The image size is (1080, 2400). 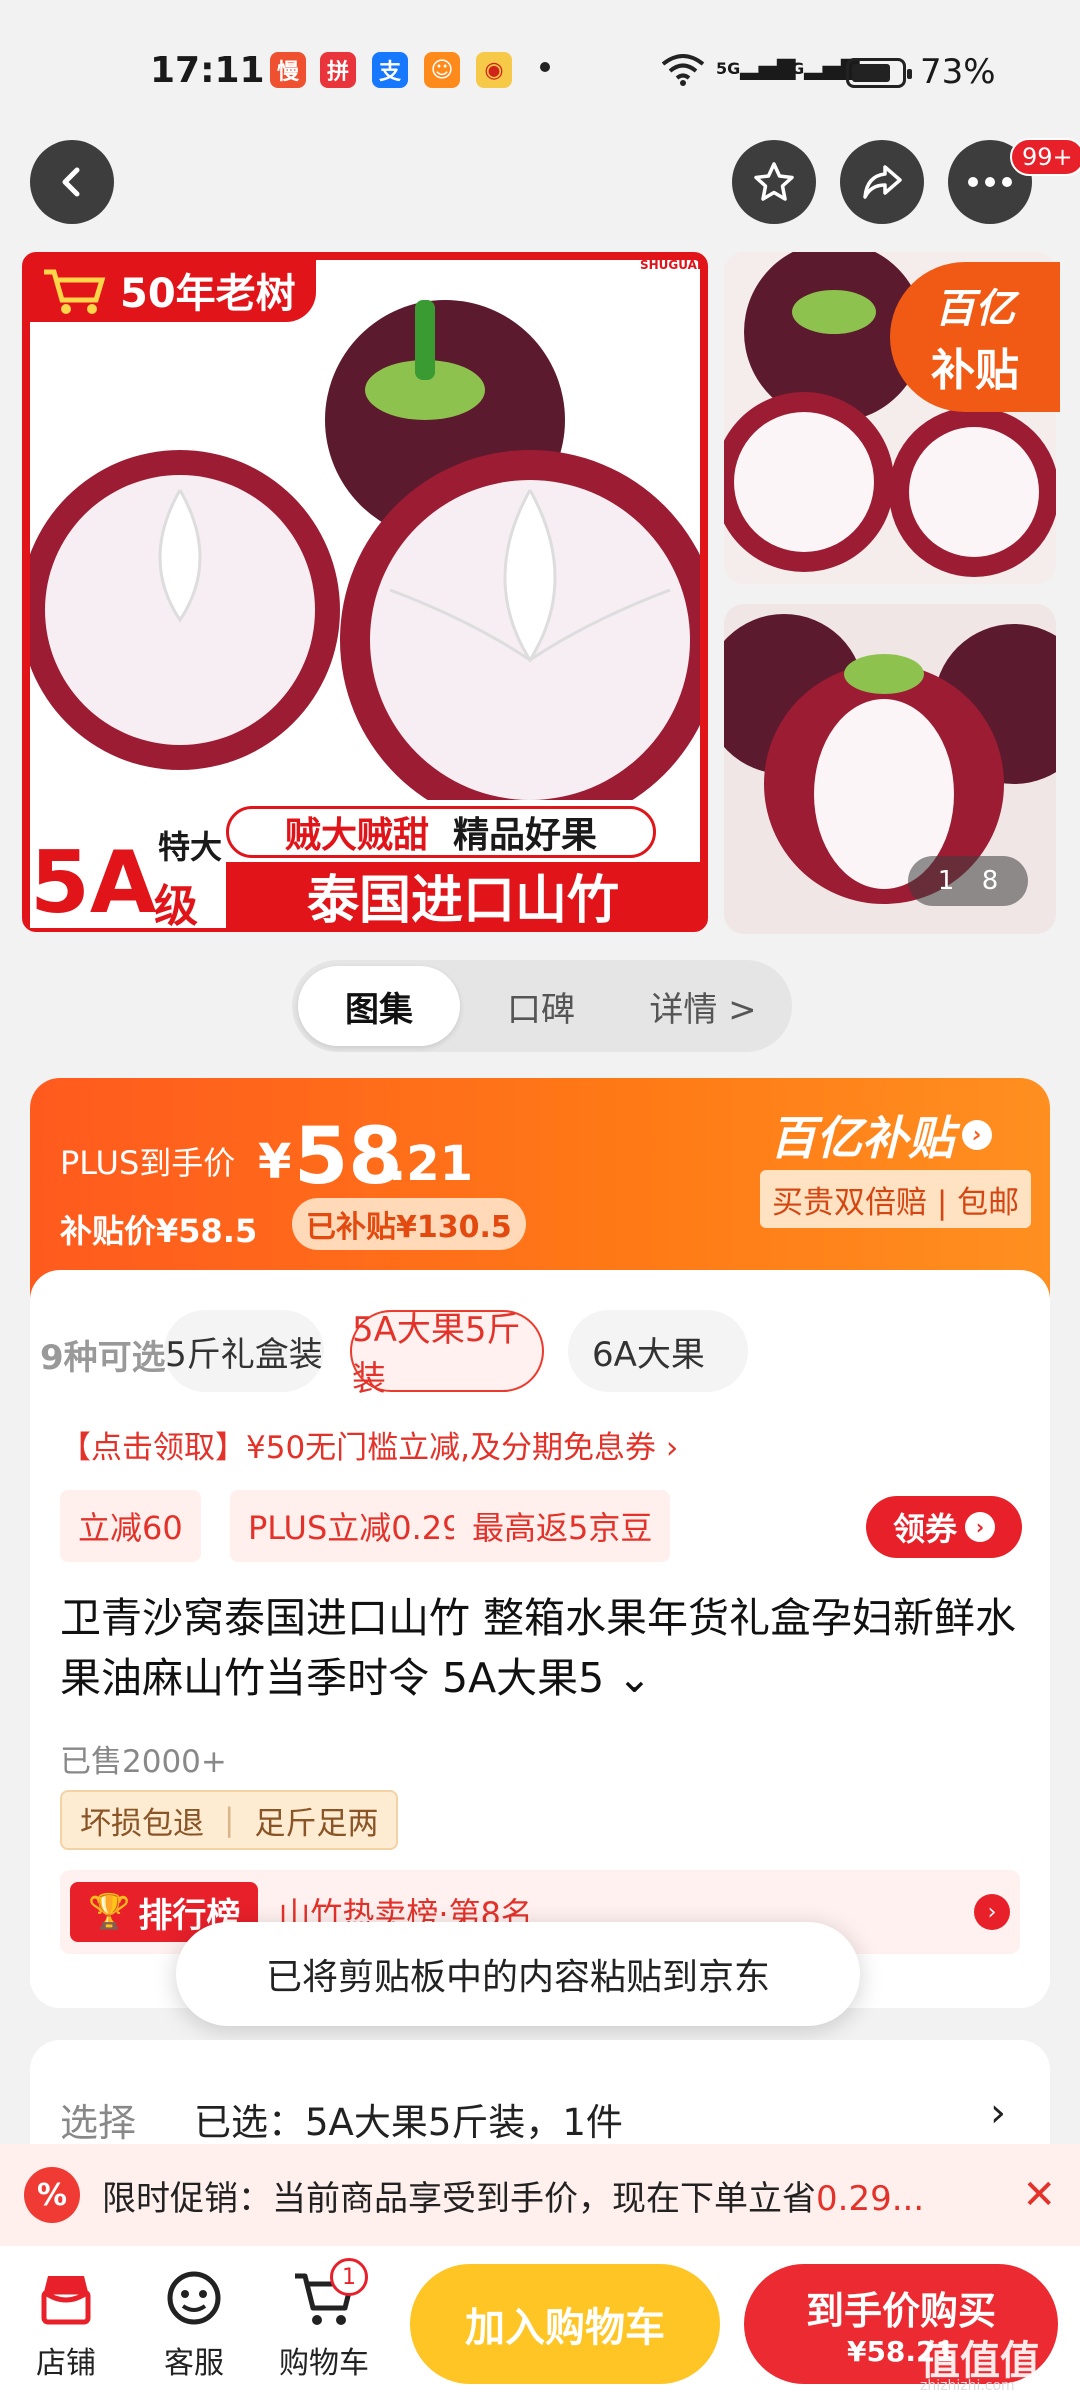 What do you see at coordinates (463, 896) in the screenshot?
I see `banner-main: 泰国进口山竹` at bounding box center [463, 896].